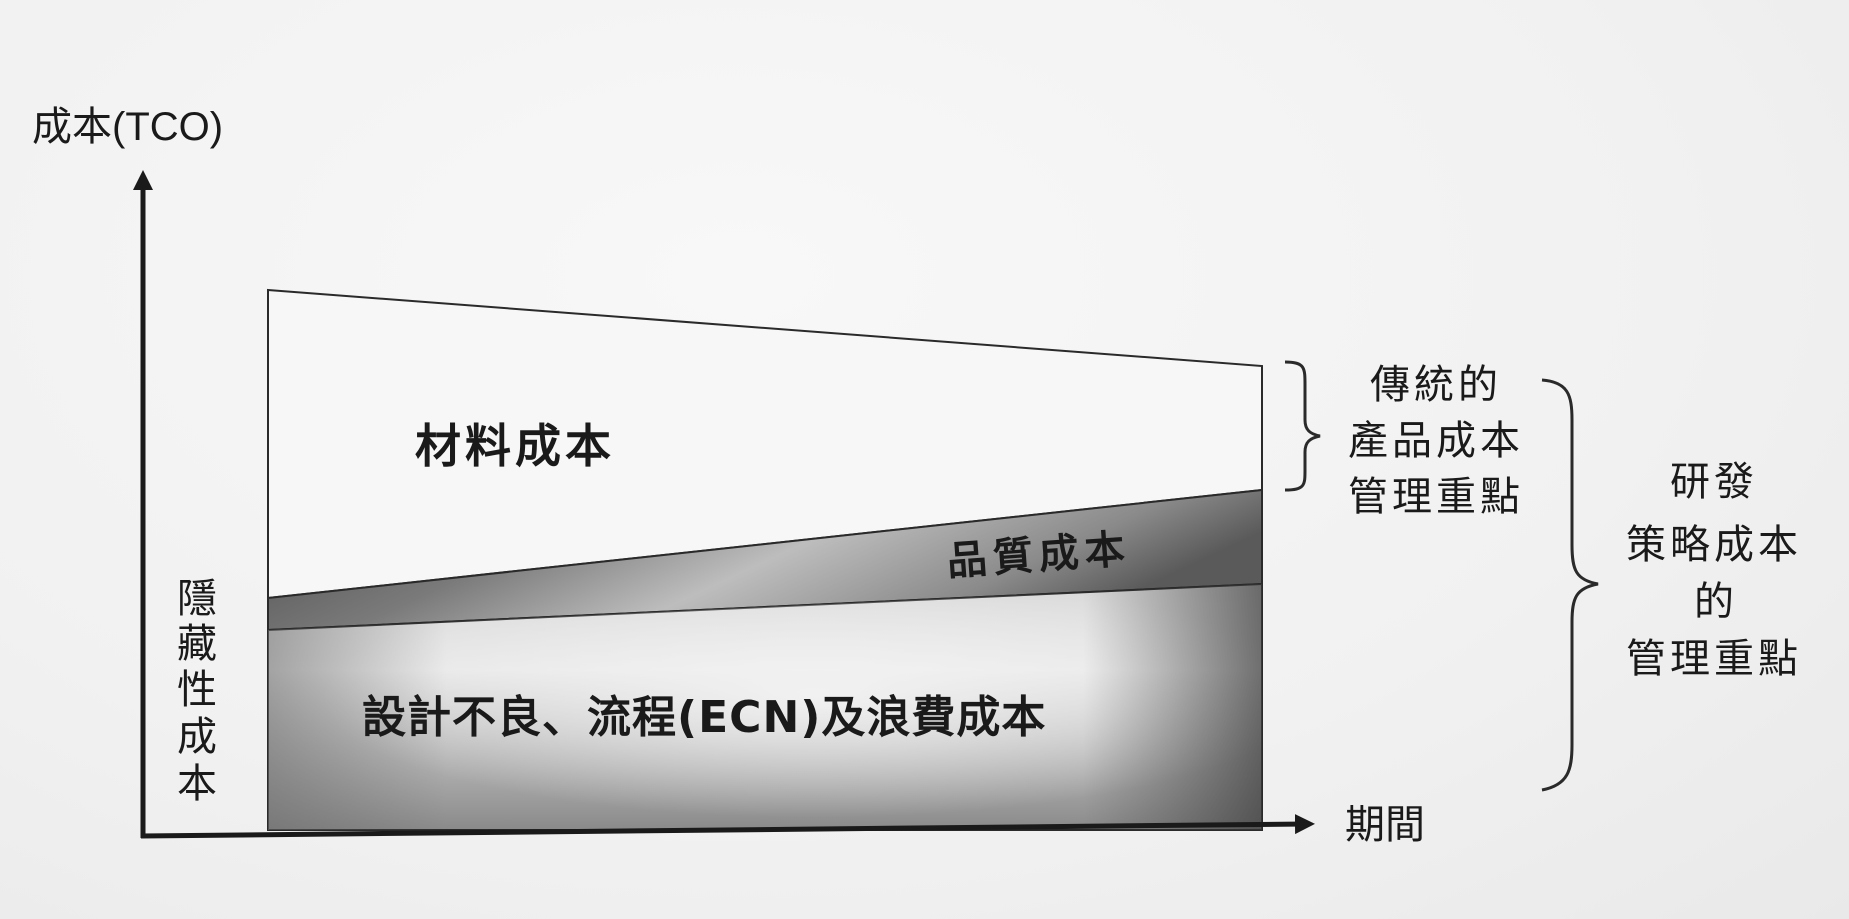 This screenshot has width=1849, height=919. What do you see at coordinates (1436, 497) in the screenshot?
I see `traditional-focus-line: 管理重點` at bounding box center [1436, 497].